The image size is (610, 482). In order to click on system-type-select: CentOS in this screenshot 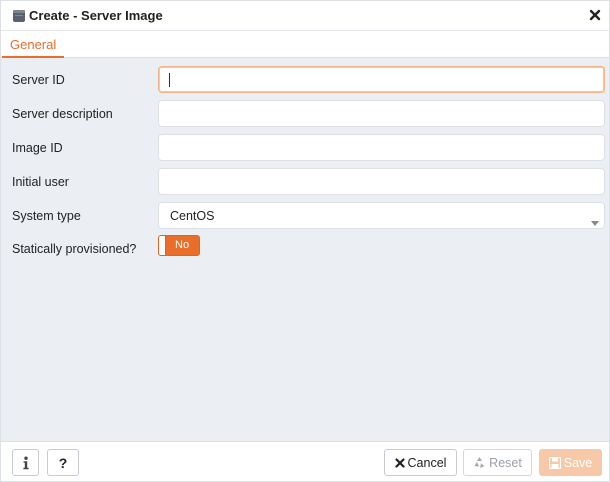, I will do `click(381, 215)`.